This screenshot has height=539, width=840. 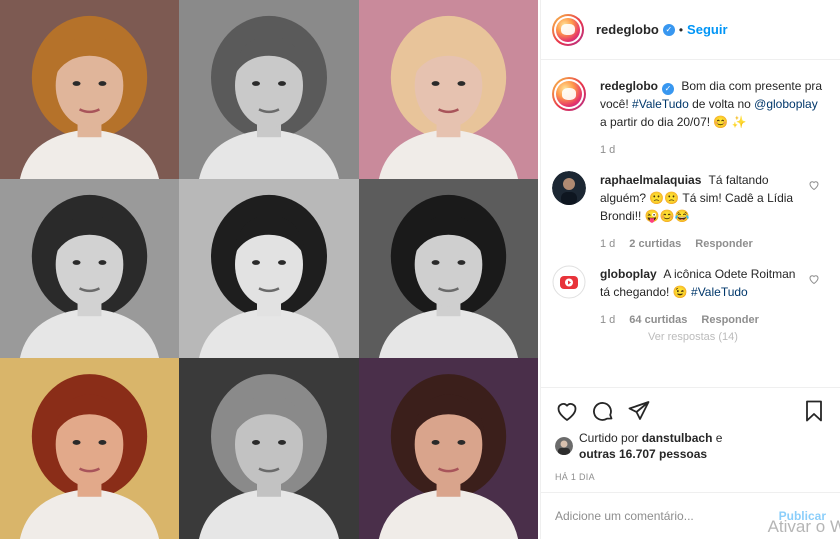 I want to click on caption-mention: @globoplay, so click(x=786, y=104).